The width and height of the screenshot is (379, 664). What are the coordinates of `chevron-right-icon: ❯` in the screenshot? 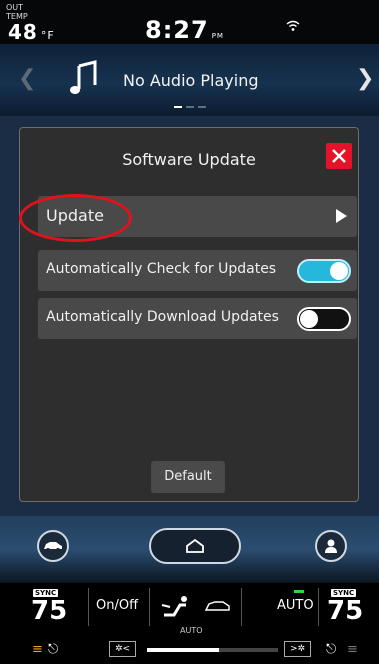 It's located at (365, 78).